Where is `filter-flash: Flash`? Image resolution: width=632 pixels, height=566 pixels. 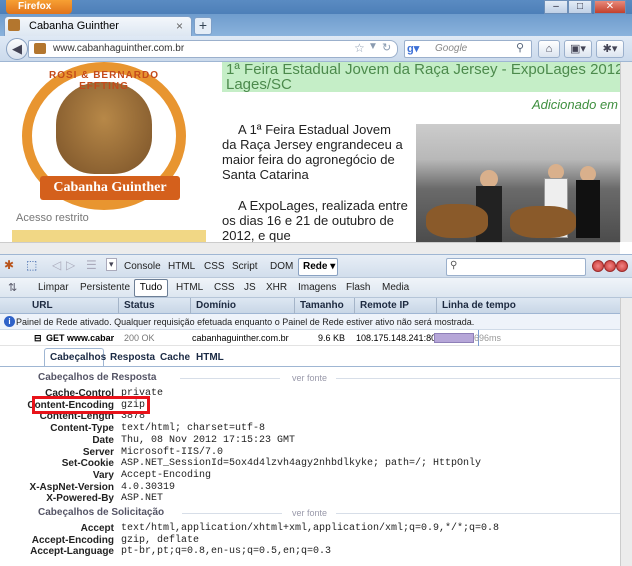
filter-flash: Flash is located at coordinates (358, 288).